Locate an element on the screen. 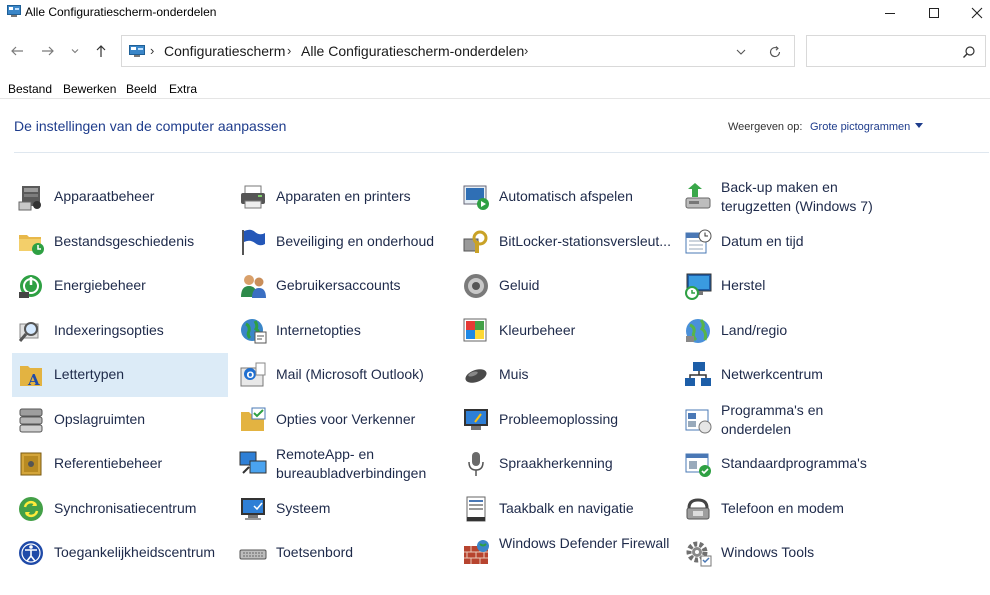 This screenshot has width=990, height=595. panel-item-apparaten-en-printers: Apparaten en printers is located at coordinates (342, 197).